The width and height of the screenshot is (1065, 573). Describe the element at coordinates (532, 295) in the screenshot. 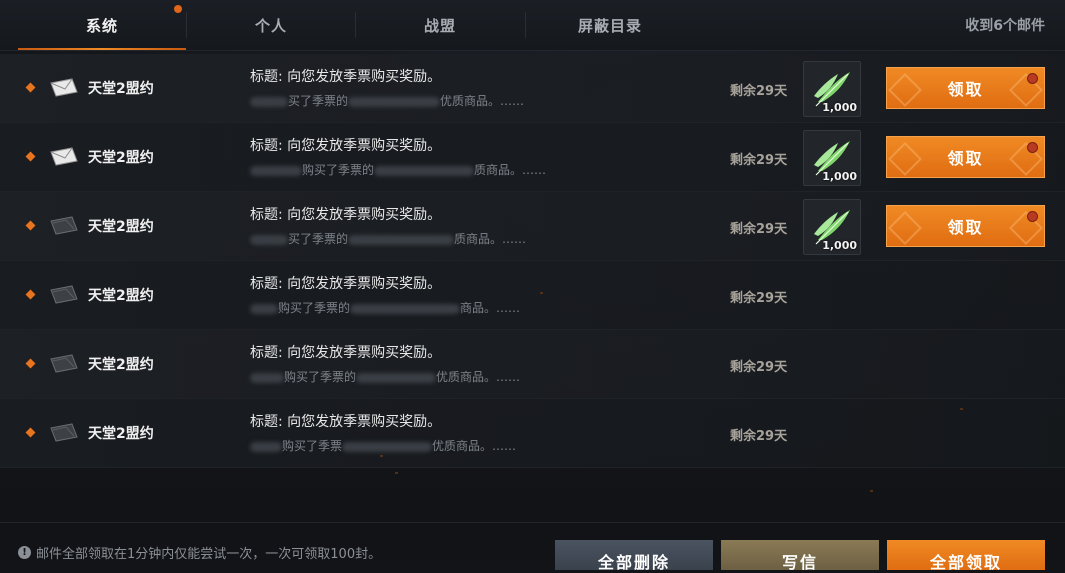

I see `mail-row: 天堂2盟约 标题: 向您发放季票购买奖励。 购买了季票的 商品。…… 剩余29天` at that location.